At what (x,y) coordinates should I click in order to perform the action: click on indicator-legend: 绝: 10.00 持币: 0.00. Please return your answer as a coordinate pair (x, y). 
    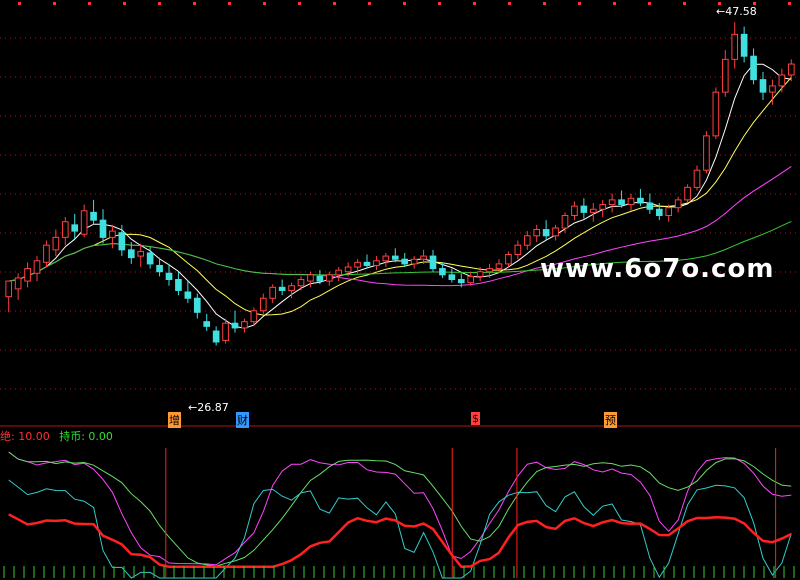
    Looking at the image, I should click on (59, 436).